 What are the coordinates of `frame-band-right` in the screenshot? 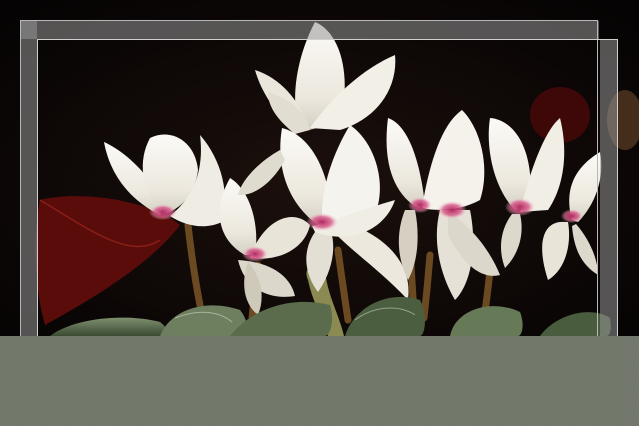 It's located at (609, 188).